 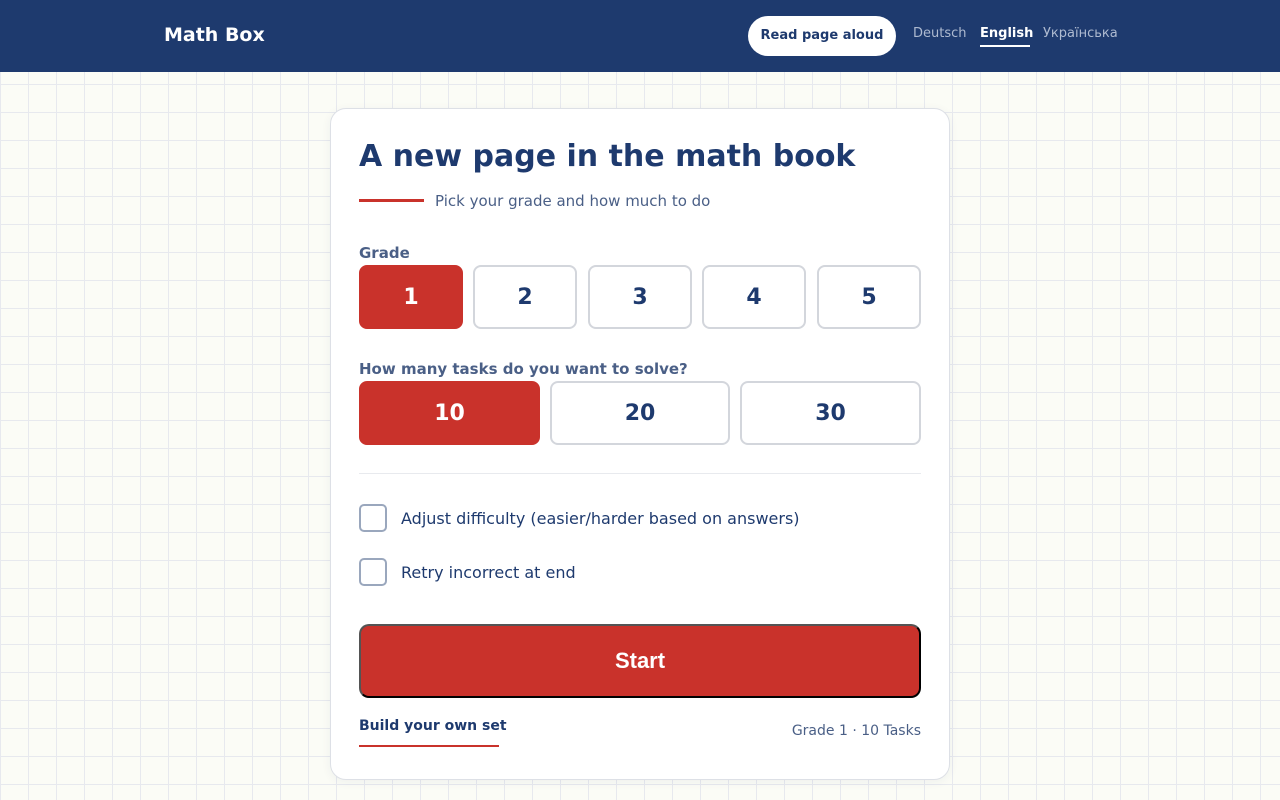 What do you see at coordinates (214, 35) in the screenshot?
I see `brand-logo: Math Box` at bounding box center [214, 35].